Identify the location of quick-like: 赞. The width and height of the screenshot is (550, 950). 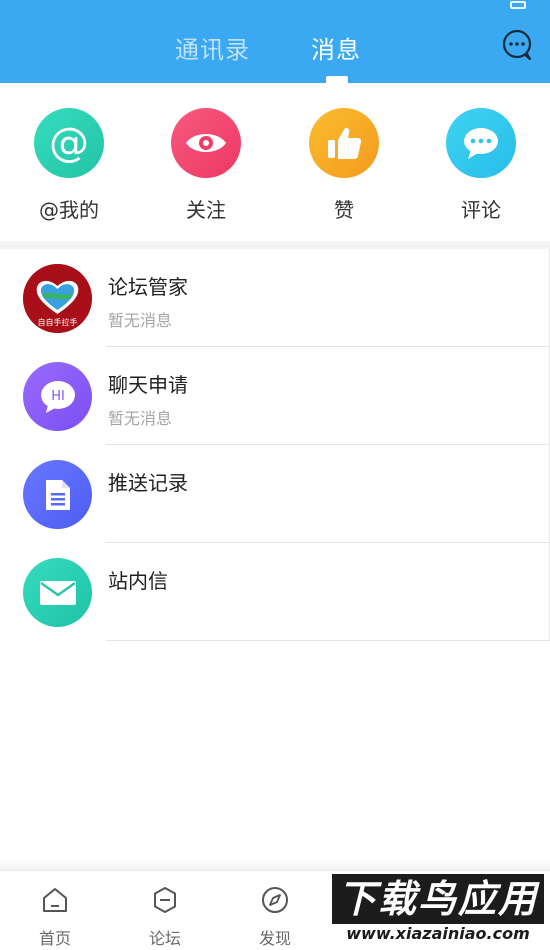
(344, 165).